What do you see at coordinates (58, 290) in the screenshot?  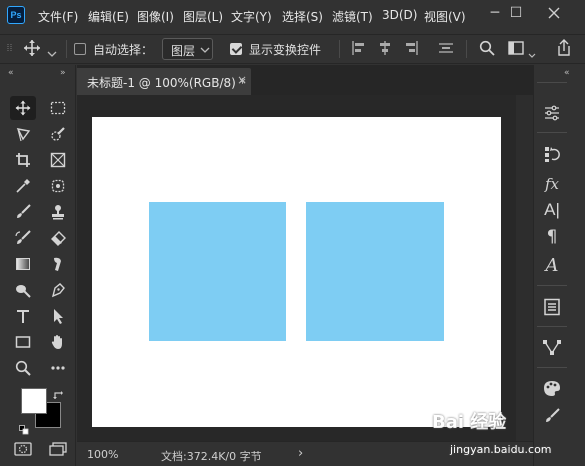 I see `pen-icon` at bounding box center [58, 290].